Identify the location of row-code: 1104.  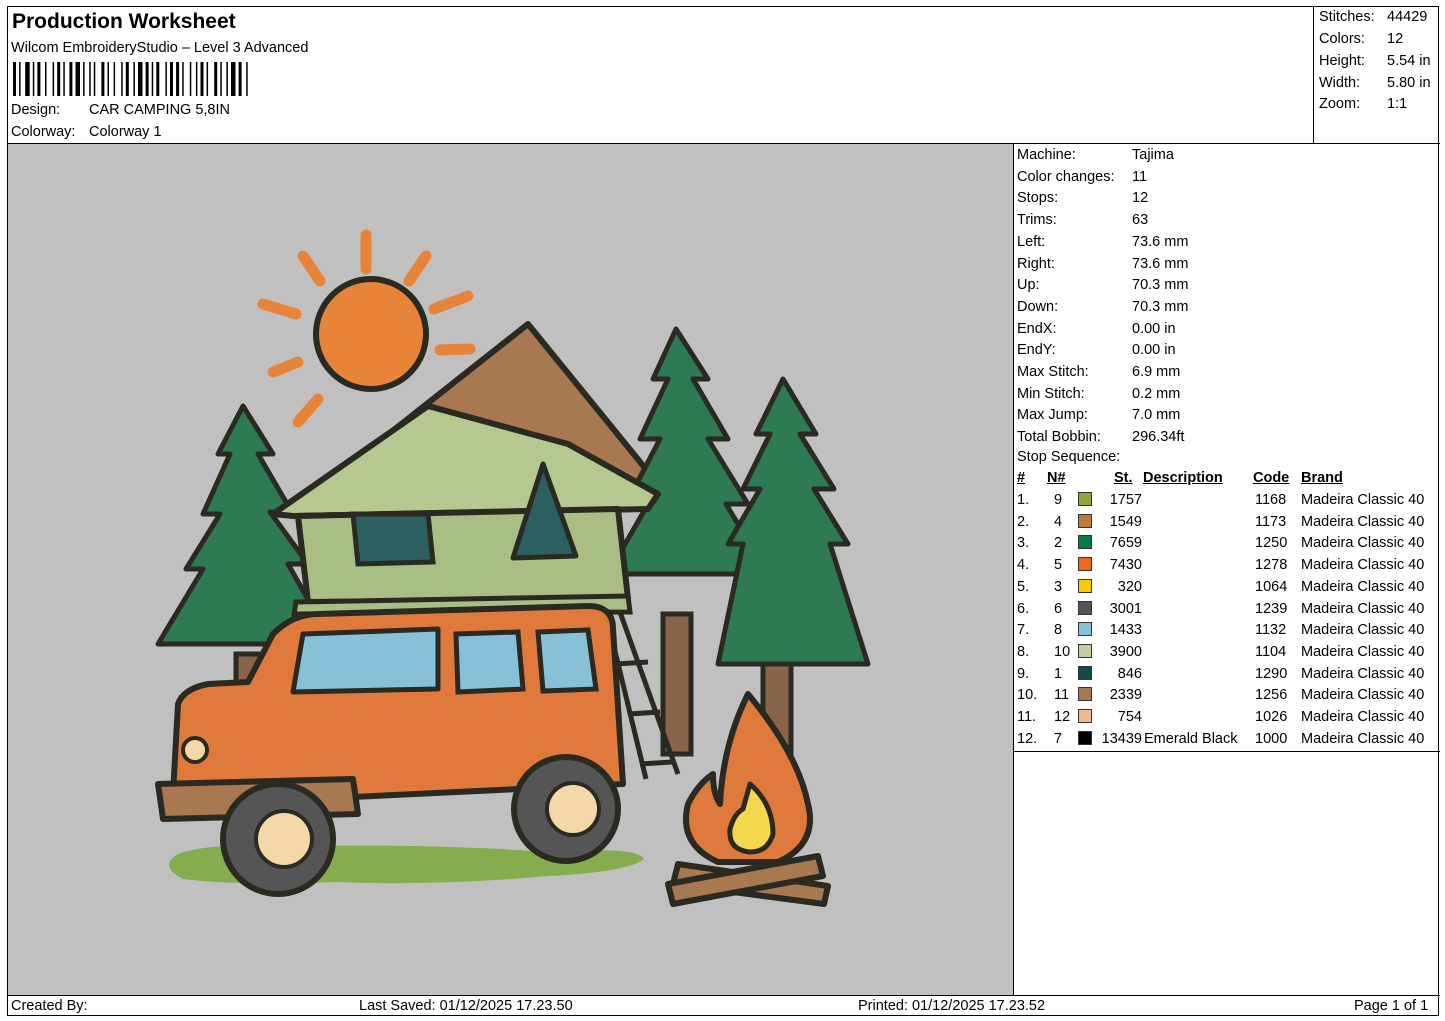
(1271, 651).